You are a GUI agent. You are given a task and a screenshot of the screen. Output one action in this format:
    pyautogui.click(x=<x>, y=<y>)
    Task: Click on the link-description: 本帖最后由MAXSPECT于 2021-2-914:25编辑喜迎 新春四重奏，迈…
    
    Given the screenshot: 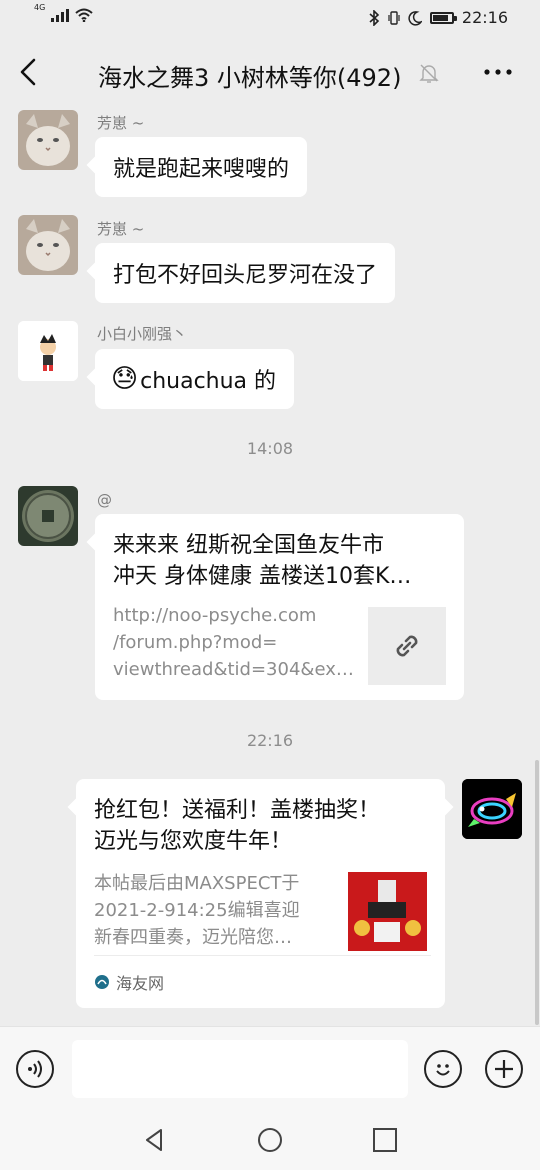 What is the action you would take?
    pyautogui.click(x=197, y=910)
    